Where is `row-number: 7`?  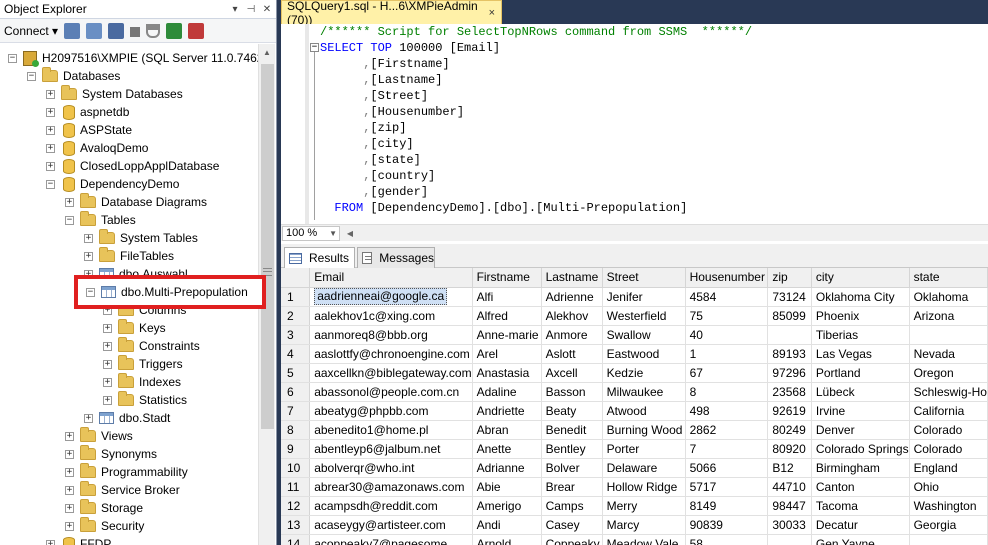 row-number: 7 is located at coordinates (296, 411).